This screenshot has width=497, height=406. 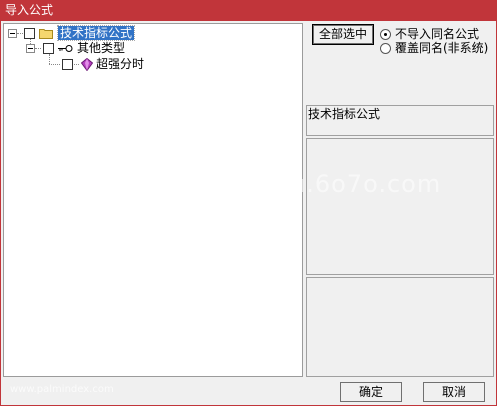 What do you see at coordinates (87, 64) in the screenshot?
I see `formula-gem-icon` at bounding box center [87, 64].